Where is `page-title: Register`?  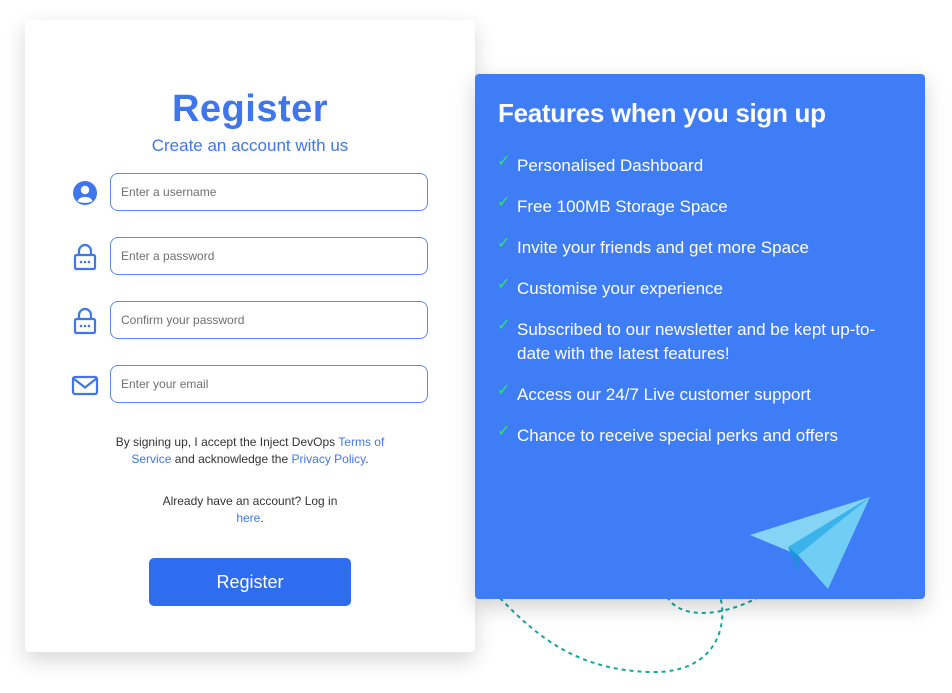
page-title: Register is located at coordinates (250, 109).